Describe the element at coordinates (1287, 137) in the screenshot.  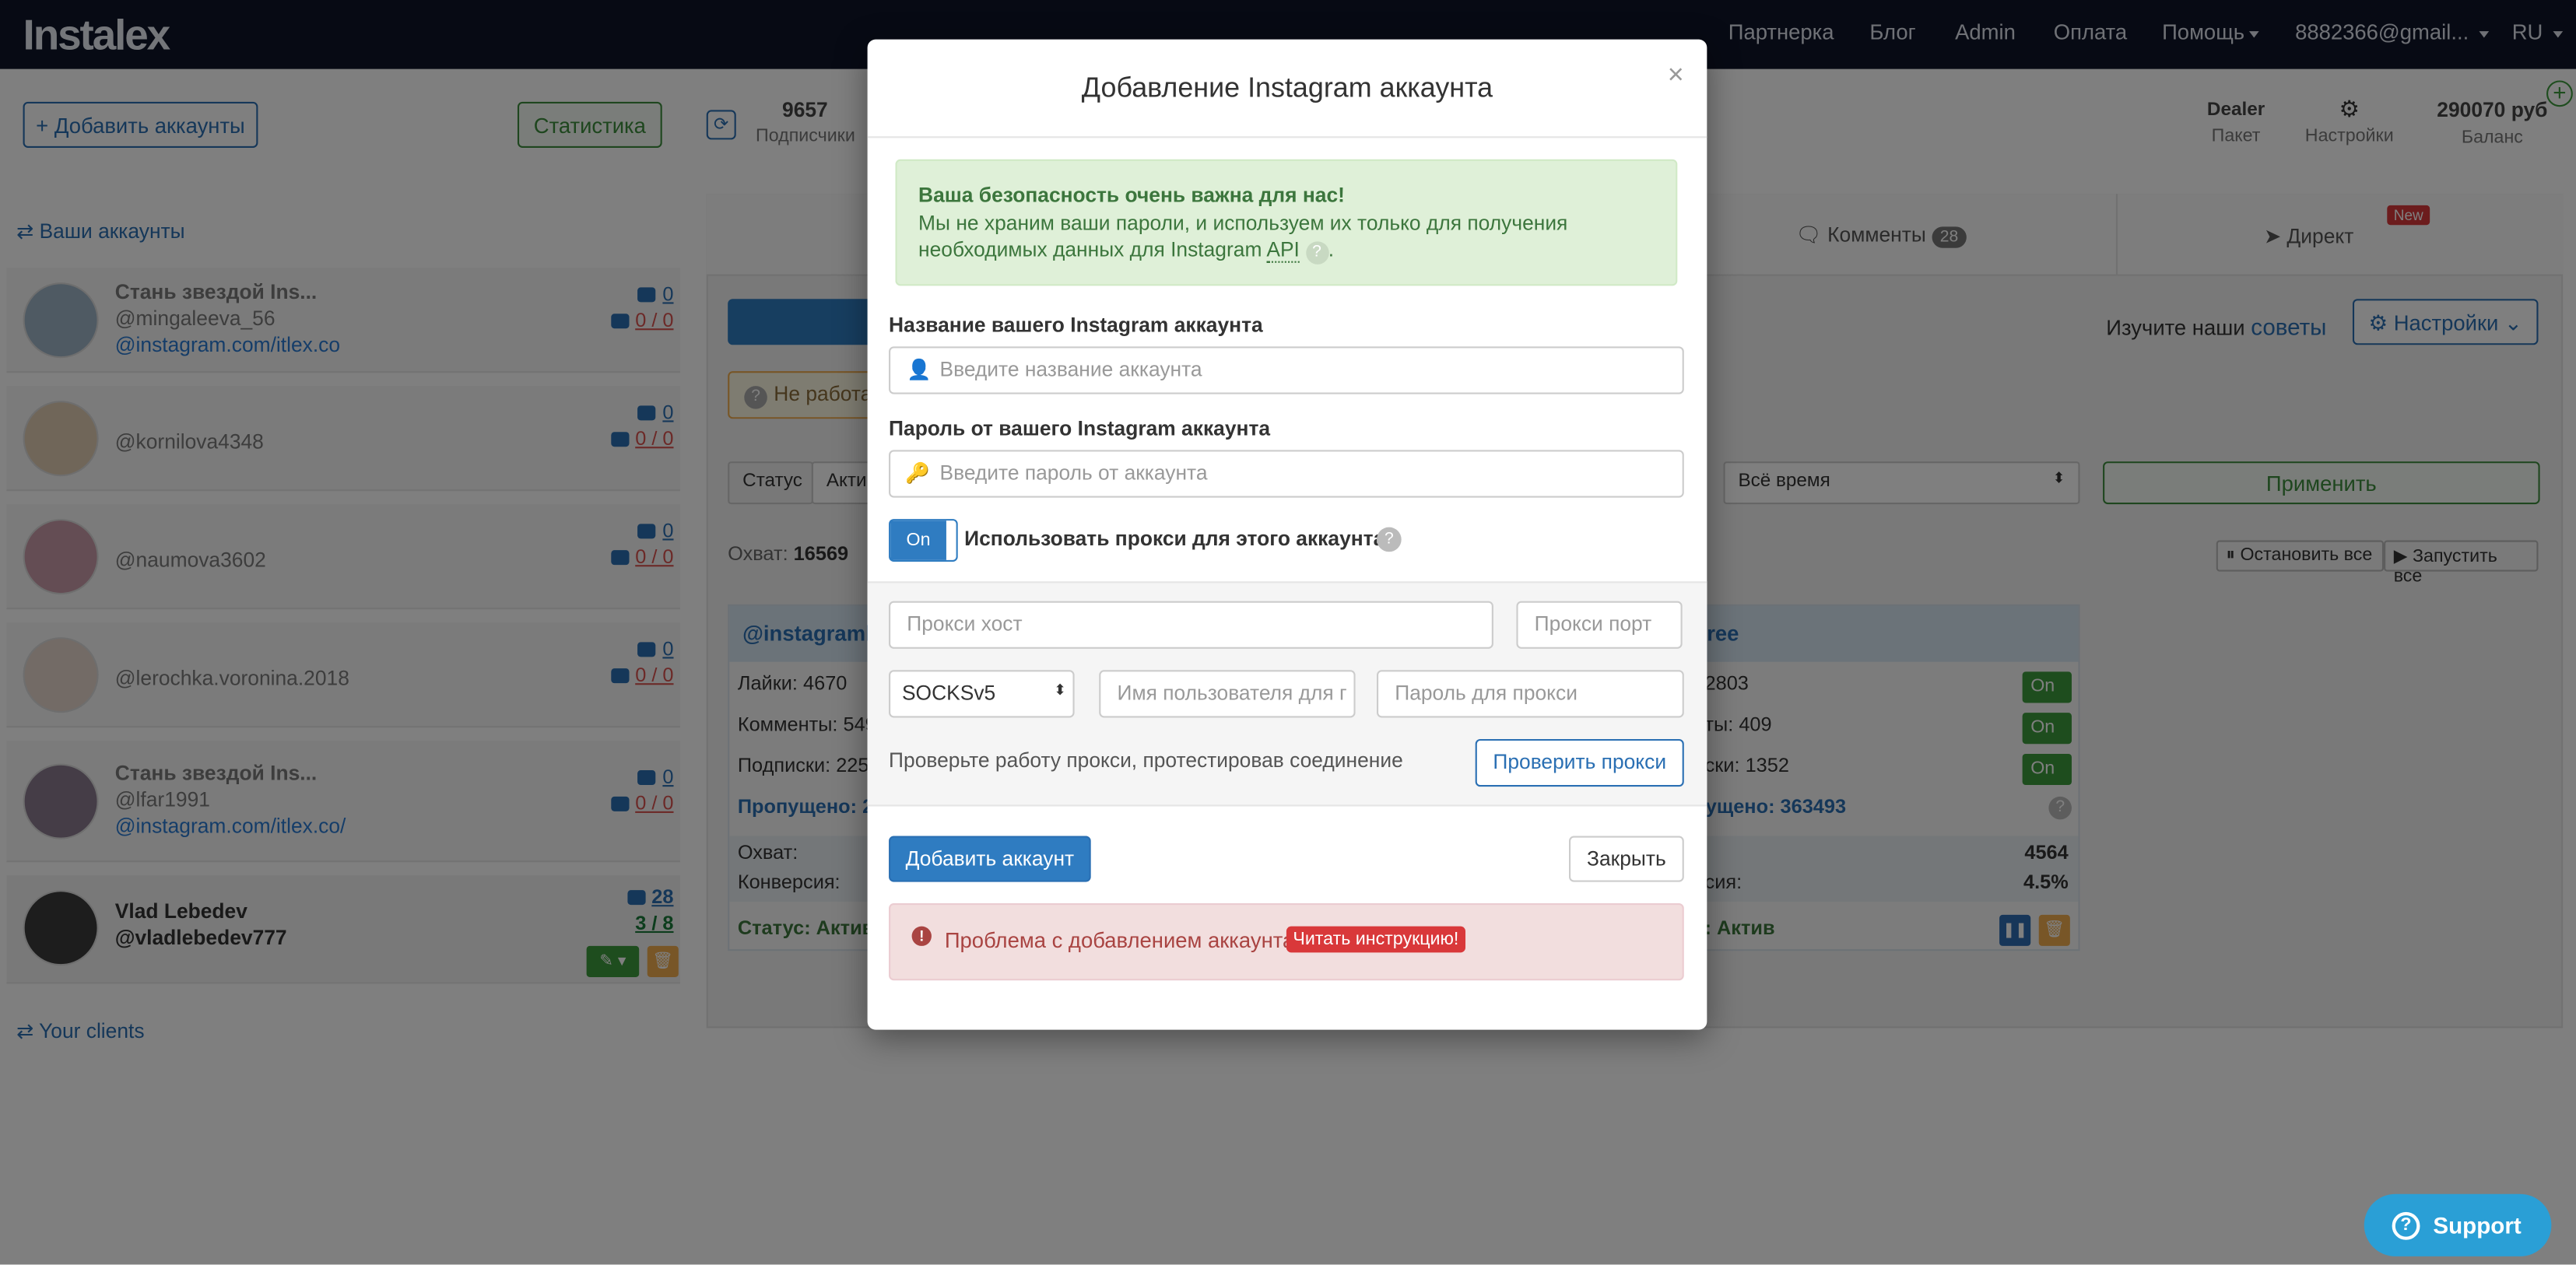
I see `modal-header-divider` at that location.